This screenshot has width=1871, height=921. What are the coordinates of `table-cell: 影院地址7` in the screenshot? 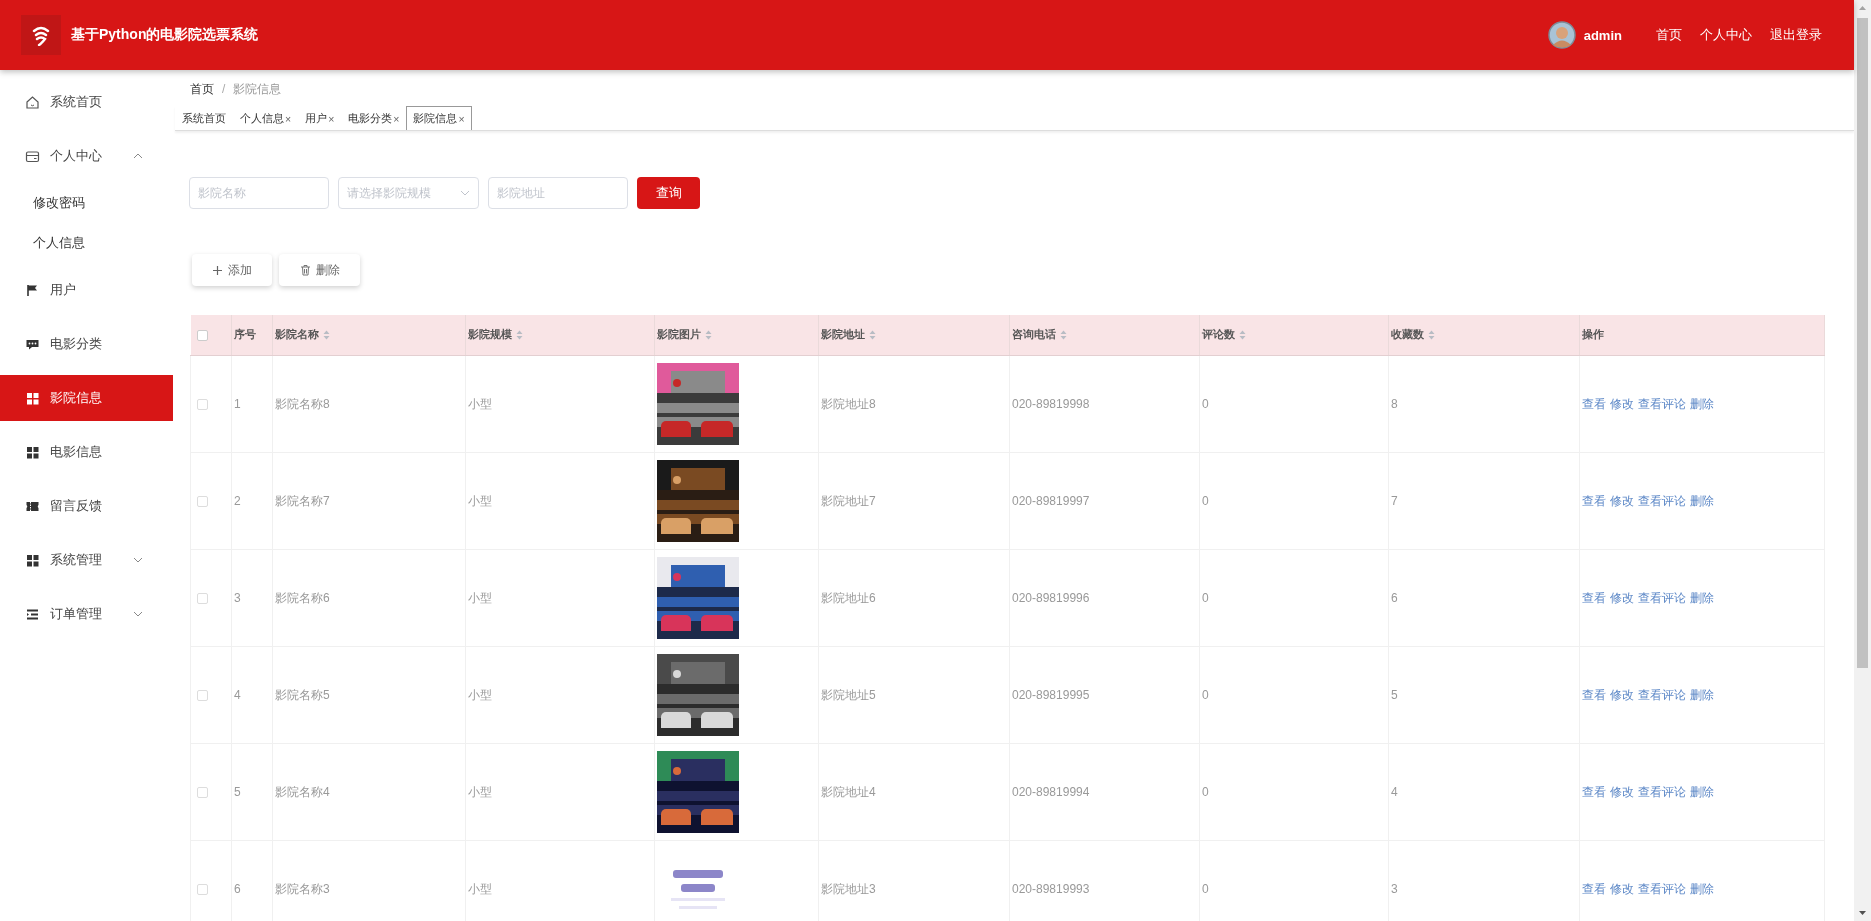 It's located at (848, 500).